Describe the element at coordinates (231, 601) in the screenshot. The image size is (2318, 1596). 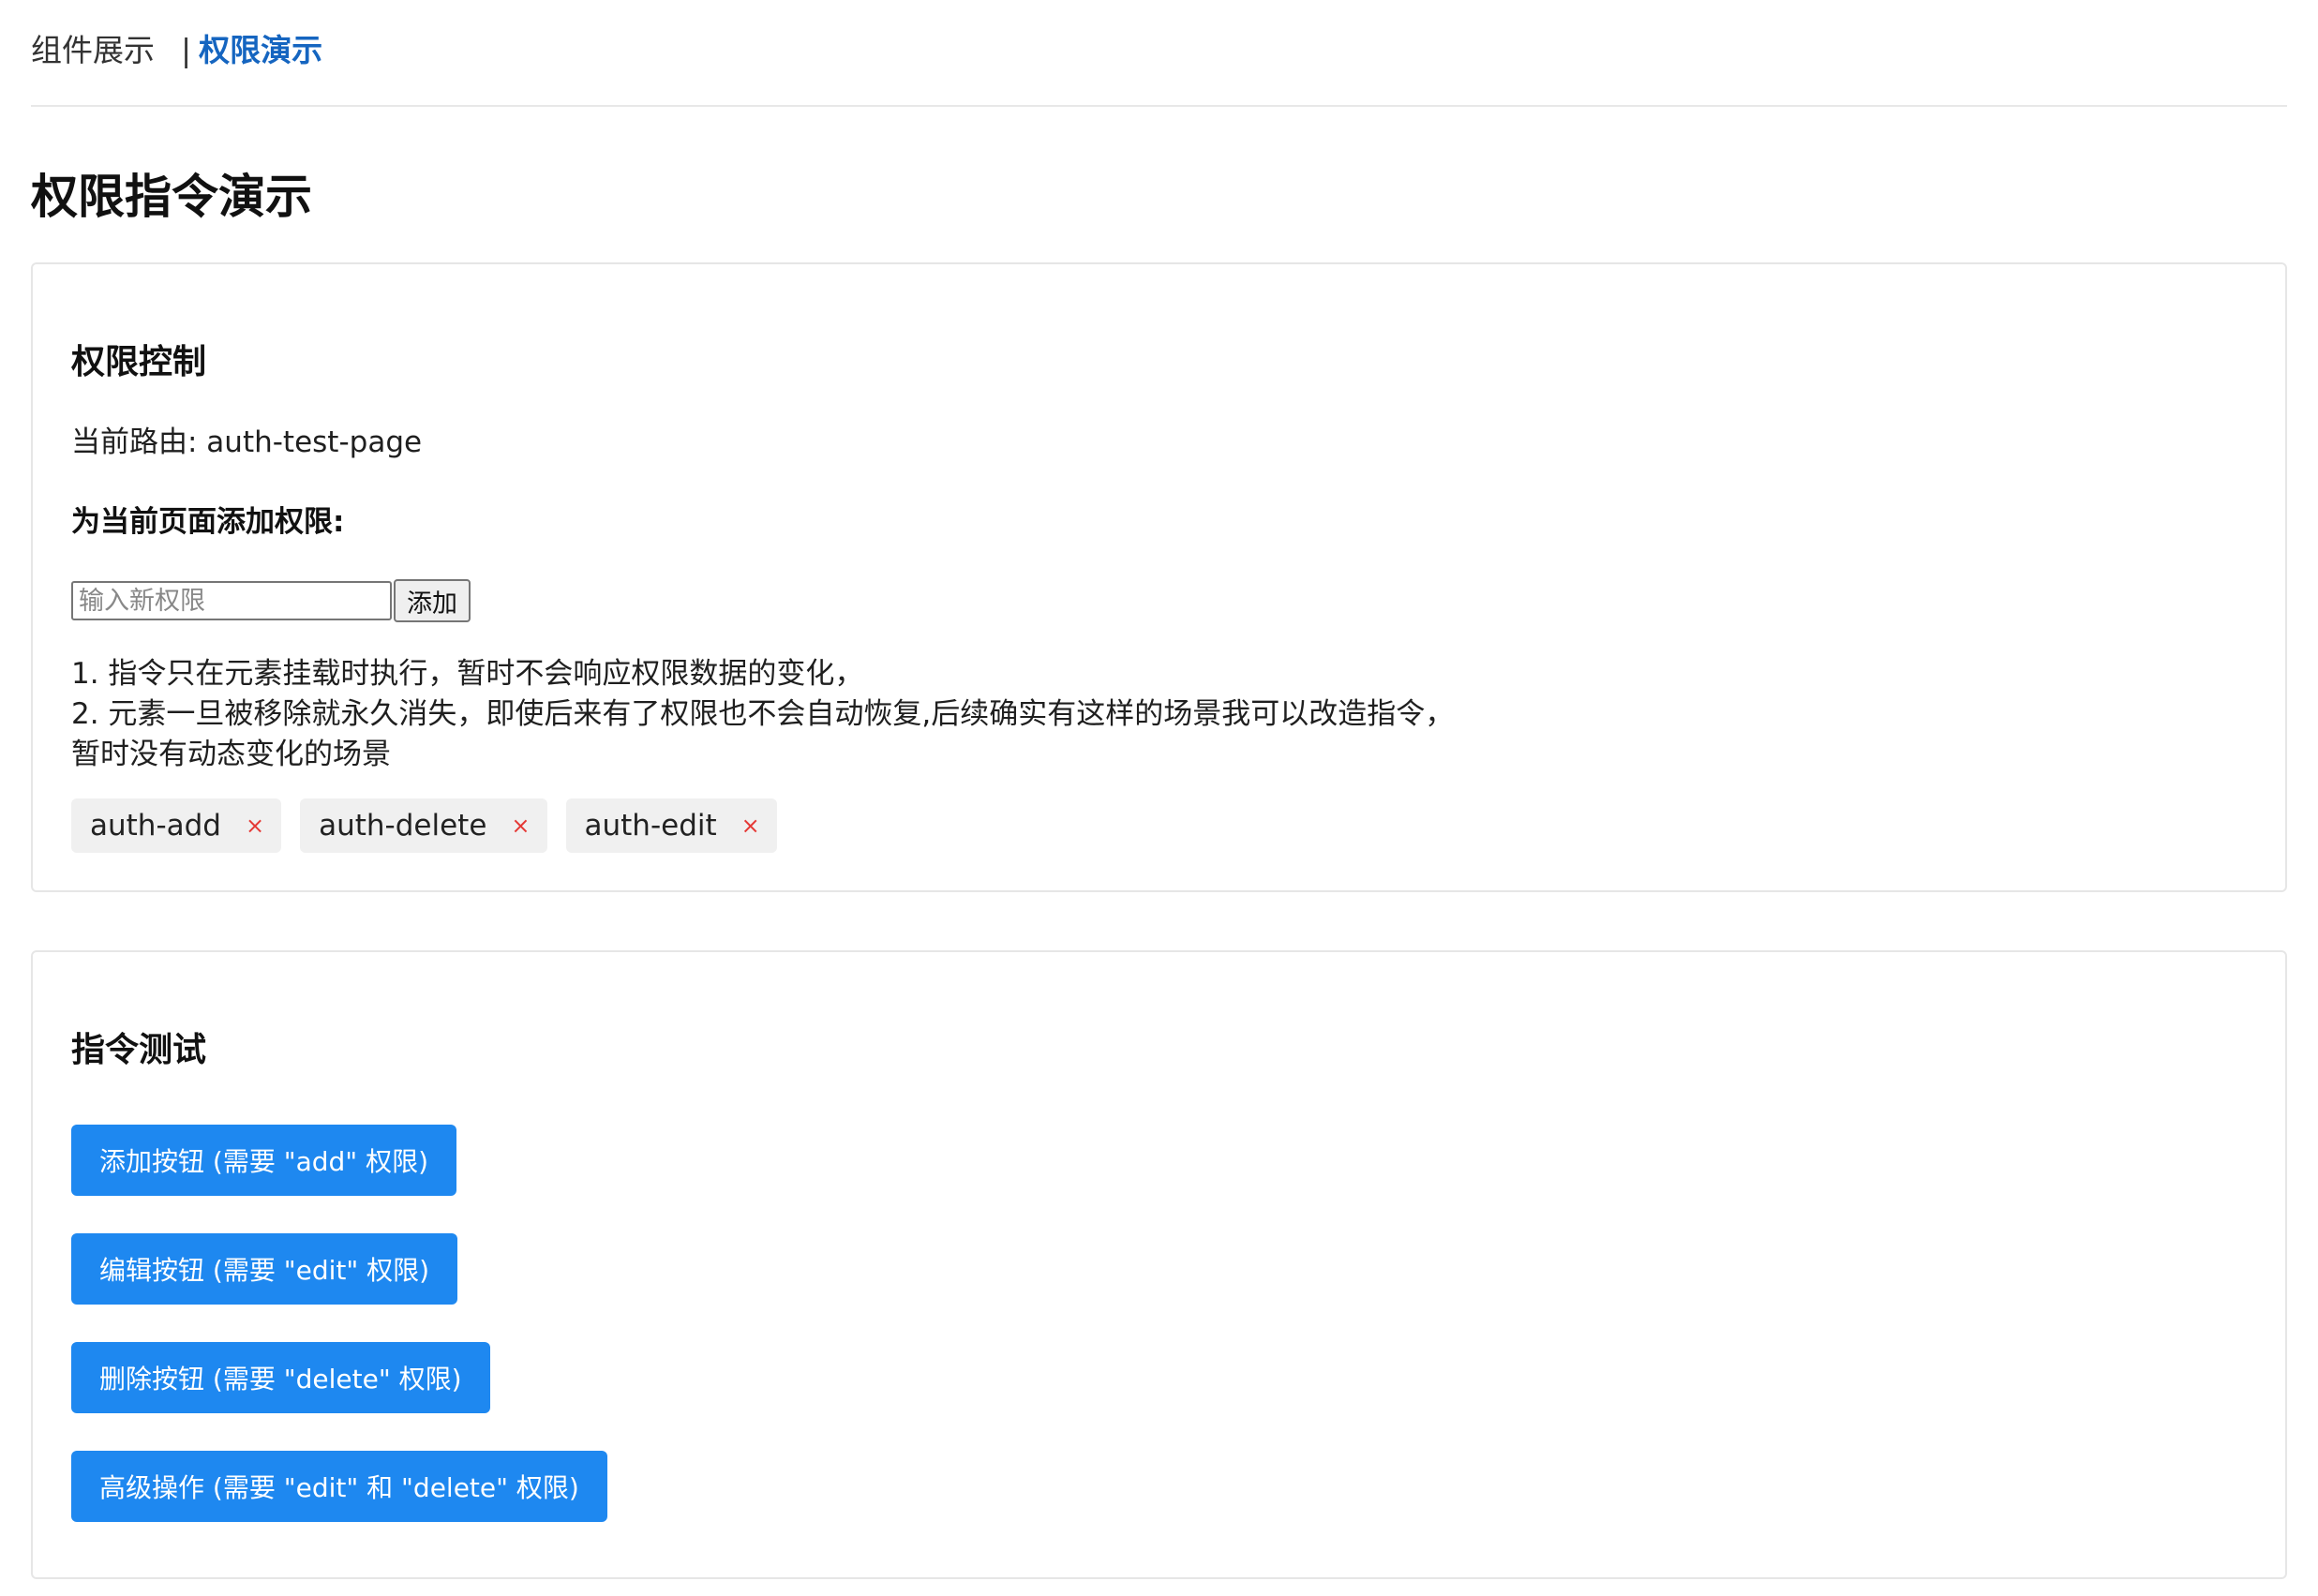
I see `new-permission-input` at that location.